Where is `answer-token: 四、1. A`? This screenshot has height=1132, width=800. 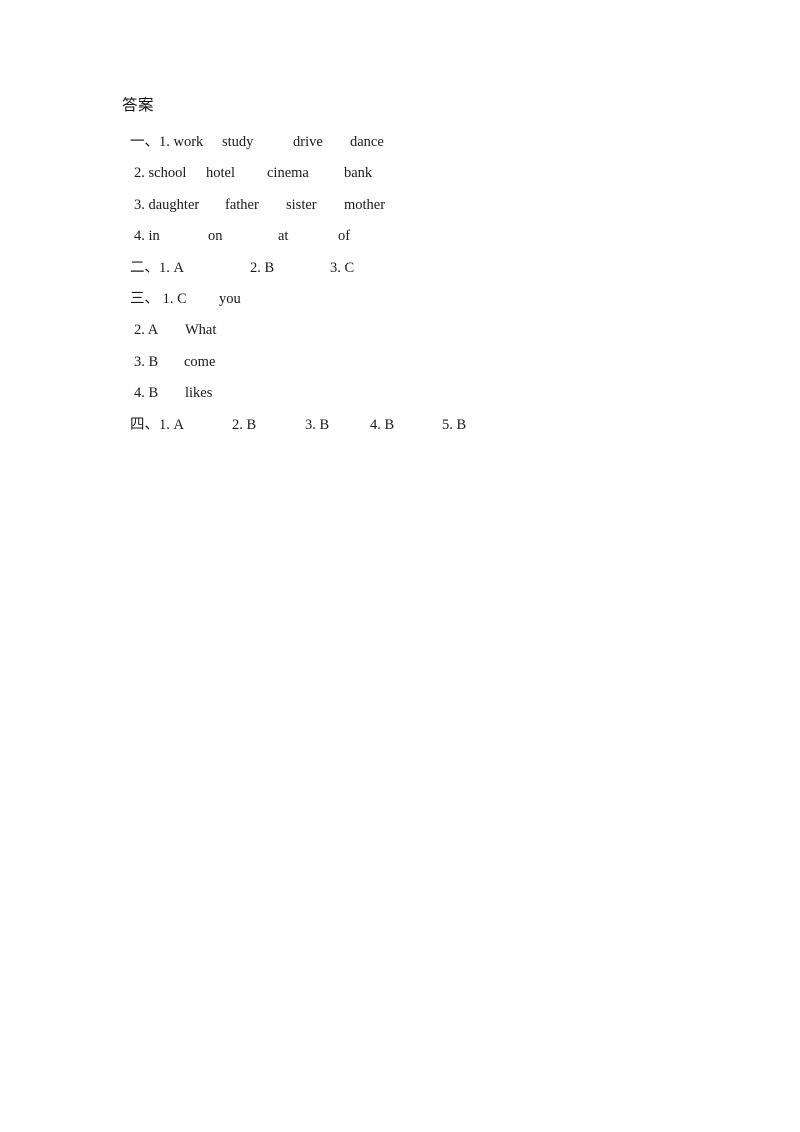
answer-token: 四、1. A is located at coordinates (157, 424).